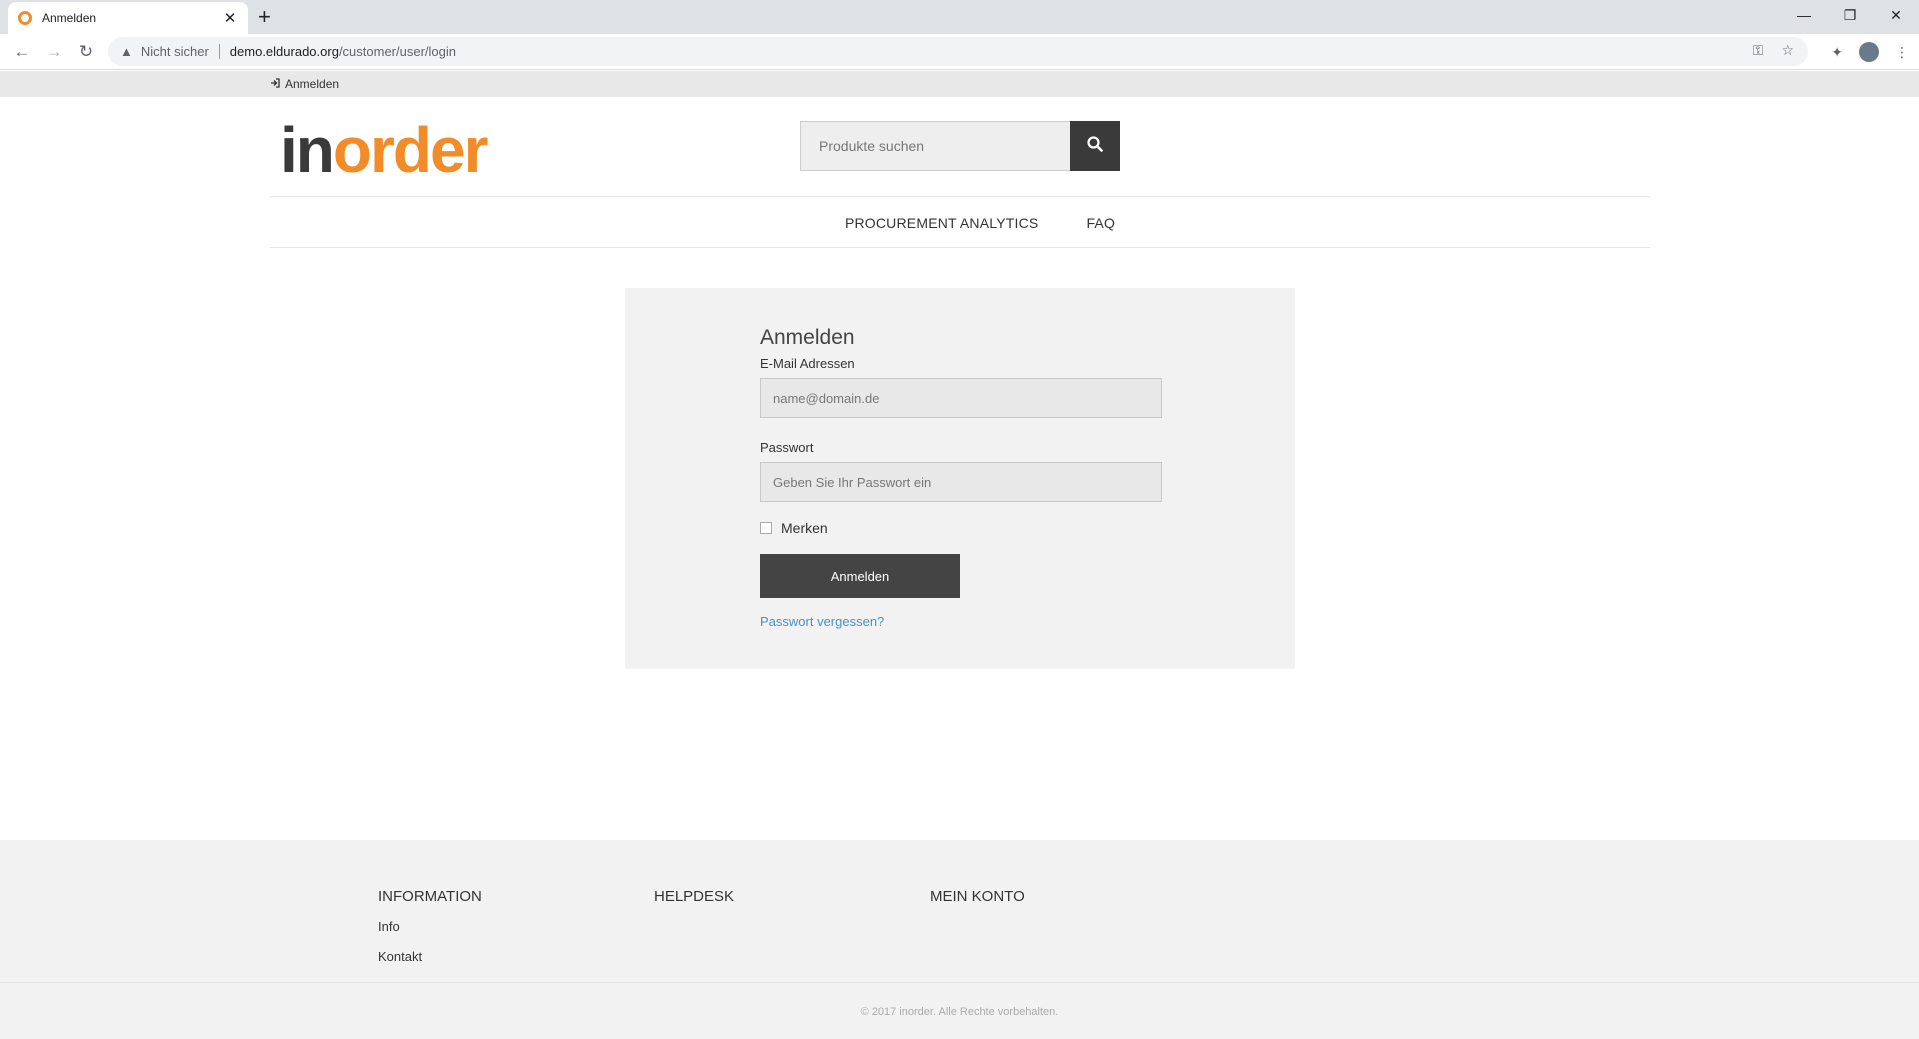 The width and height of the screenshot is (1919, 1039). Describe the element at coordinates (430, 896) in the screenshot. I see `footer-heading-information: INFORMATION` at that location.